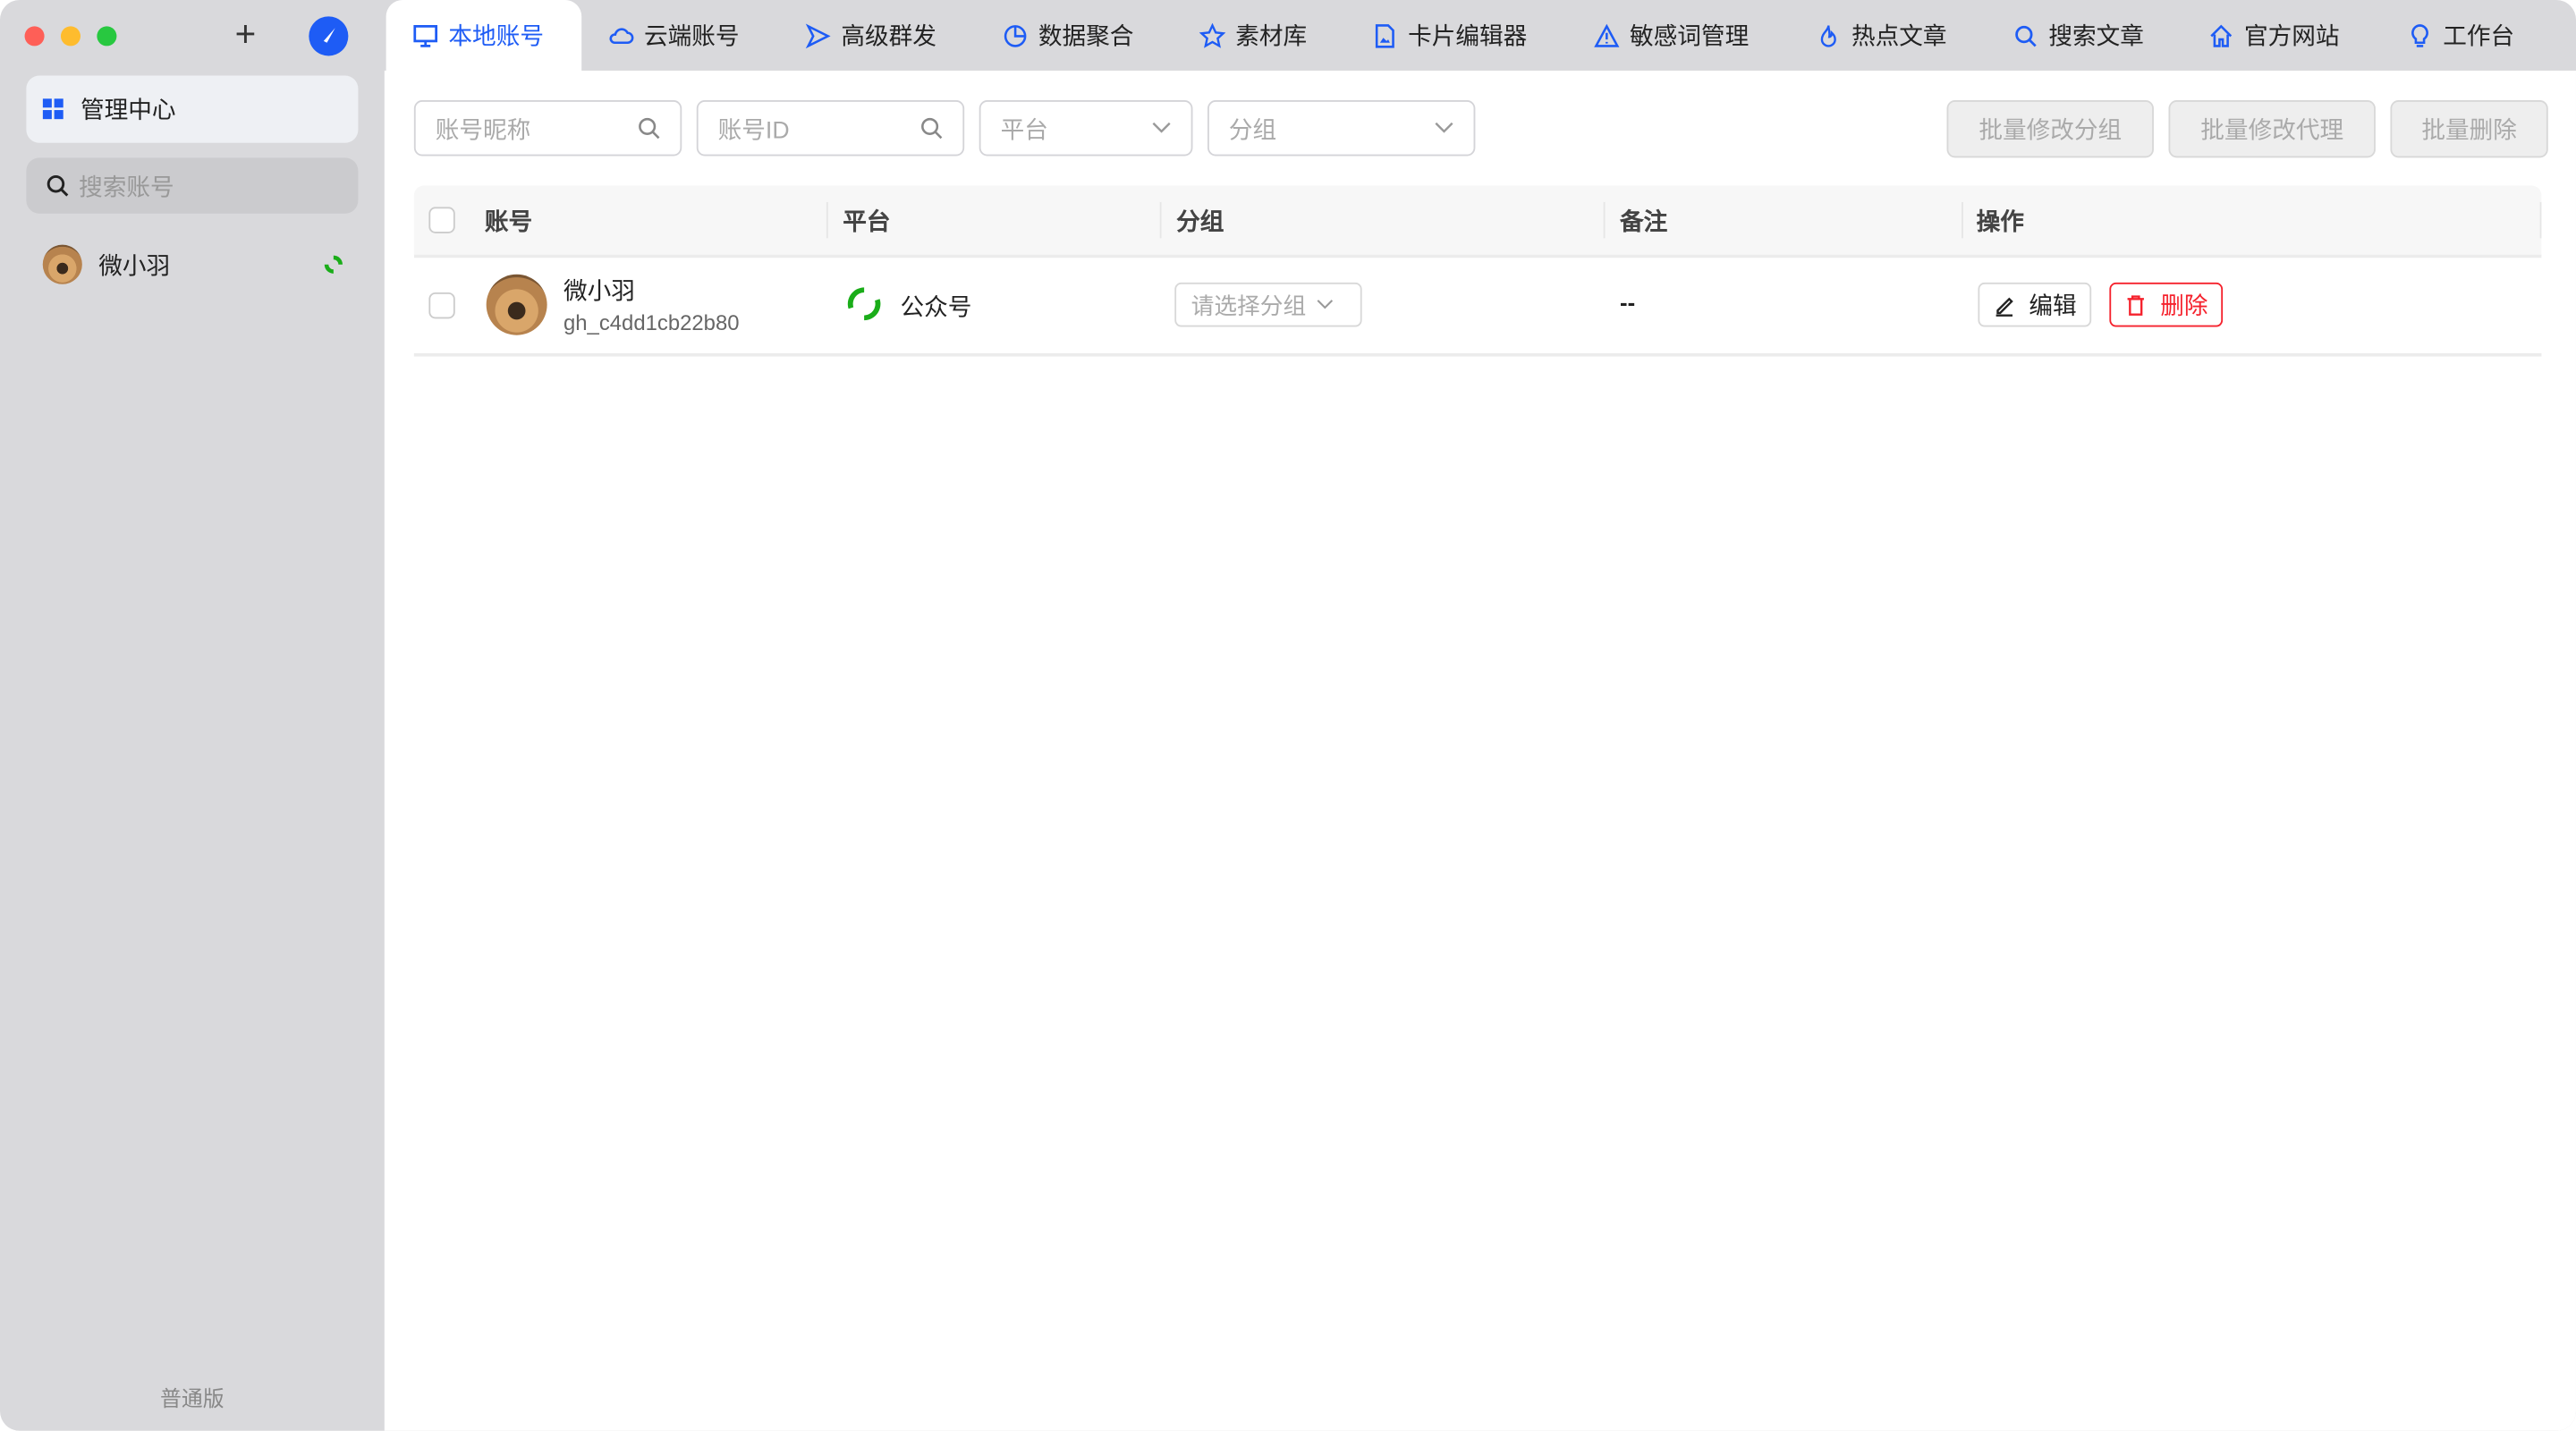 The width and height of the screenshot is (2576, 1431). Describe the element at coordinates (621, 35) in the screenshot. I see `cloud-icon` at that location.